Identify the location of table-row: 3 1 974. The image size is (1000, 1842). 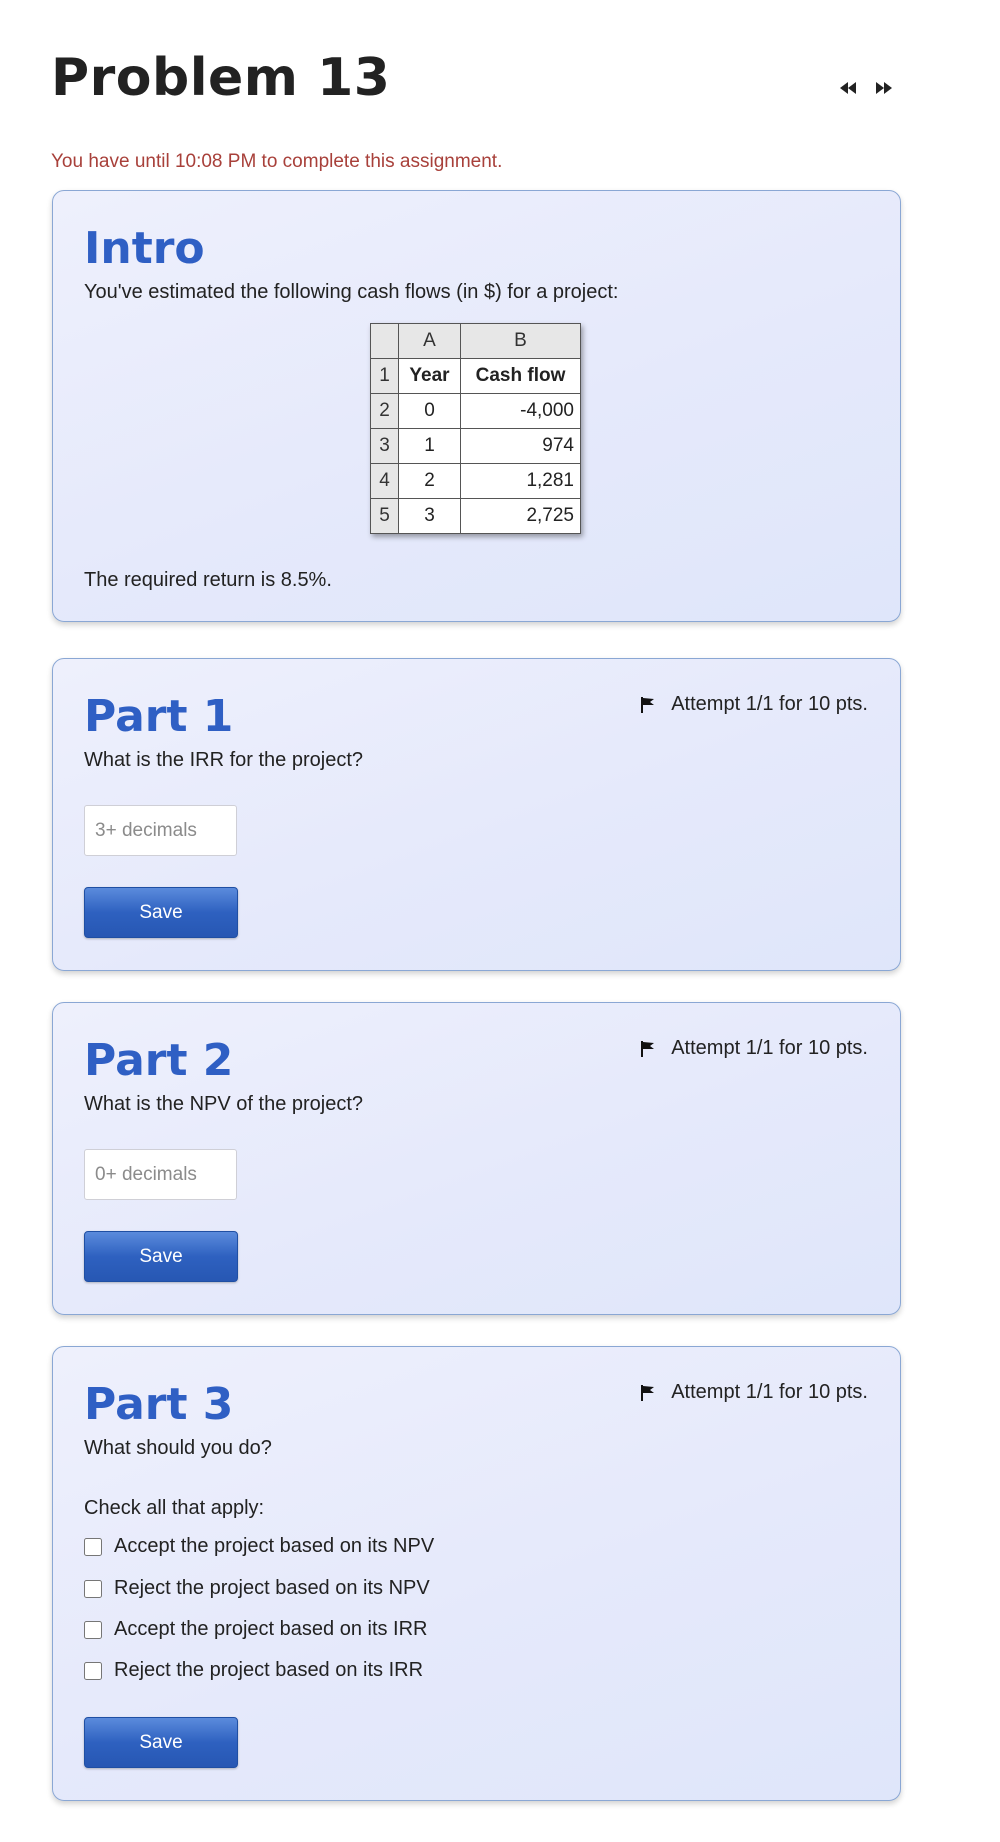
(475, 446).